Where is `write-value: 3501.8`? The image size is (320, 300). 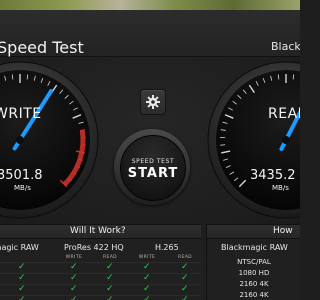
write-value: 3501.8 is located at coordinates (21, 175).